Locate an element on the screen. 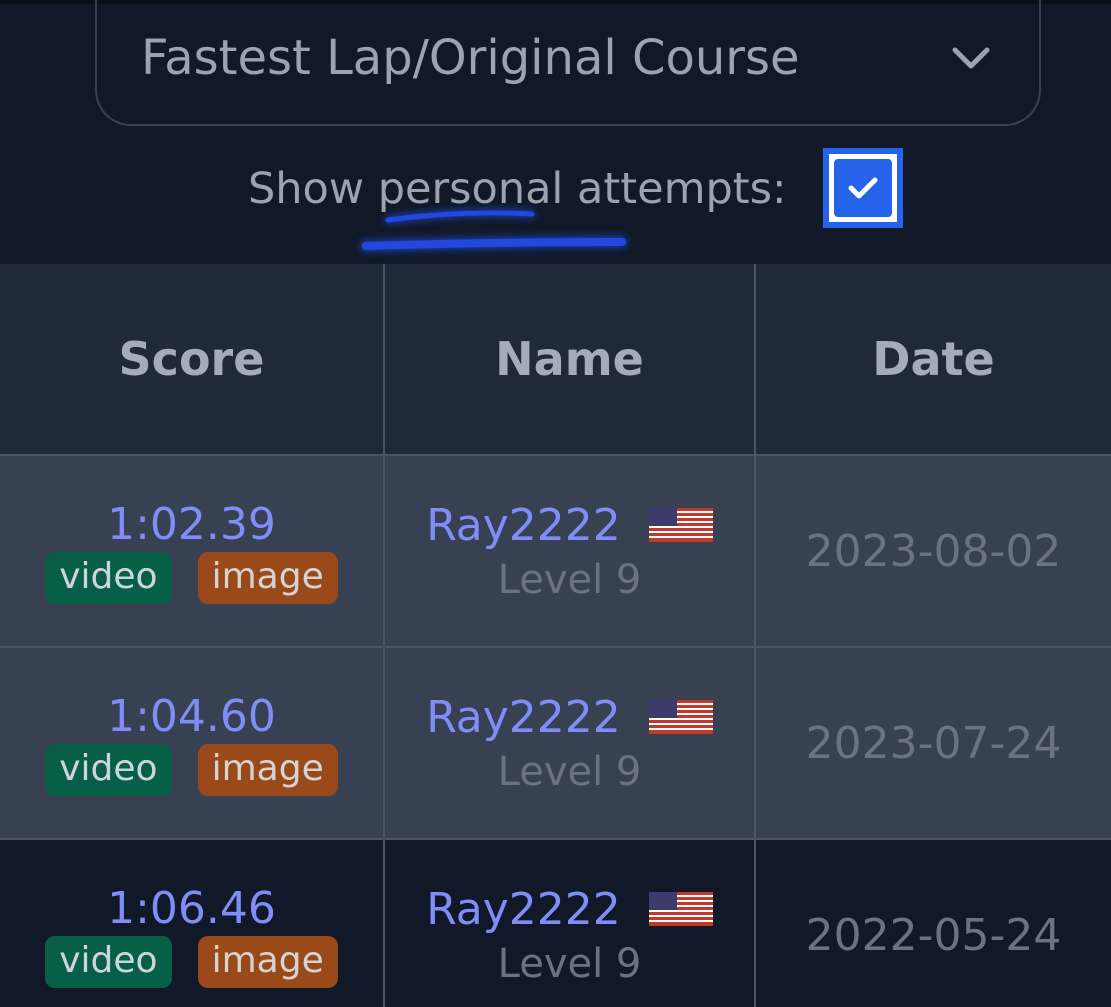 The height and width of the screenshot is (1007, 1111). date-cell: 2023-08-02 is located at coordinates (932, 551).